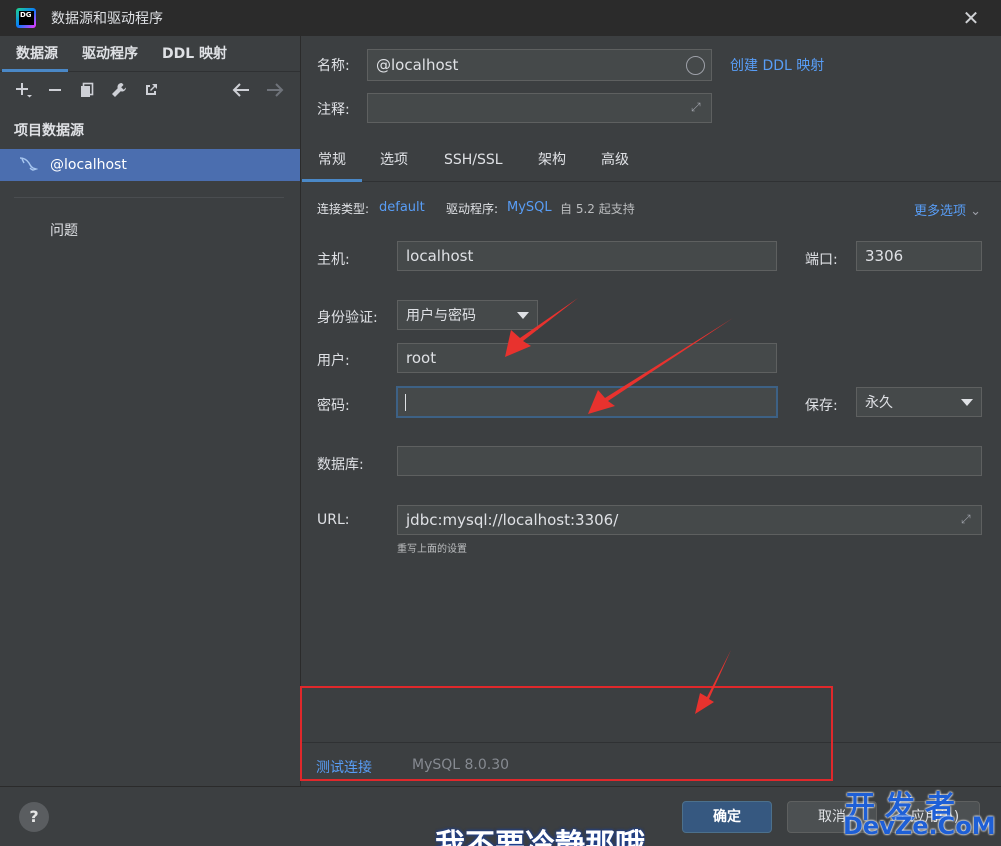 Image resolution: width=1001 pixels, height=846 pixels. What do you see at coordinates (119, 90) in the screenshot?
I see `wrench-icon` at bounding box center [119, 90].